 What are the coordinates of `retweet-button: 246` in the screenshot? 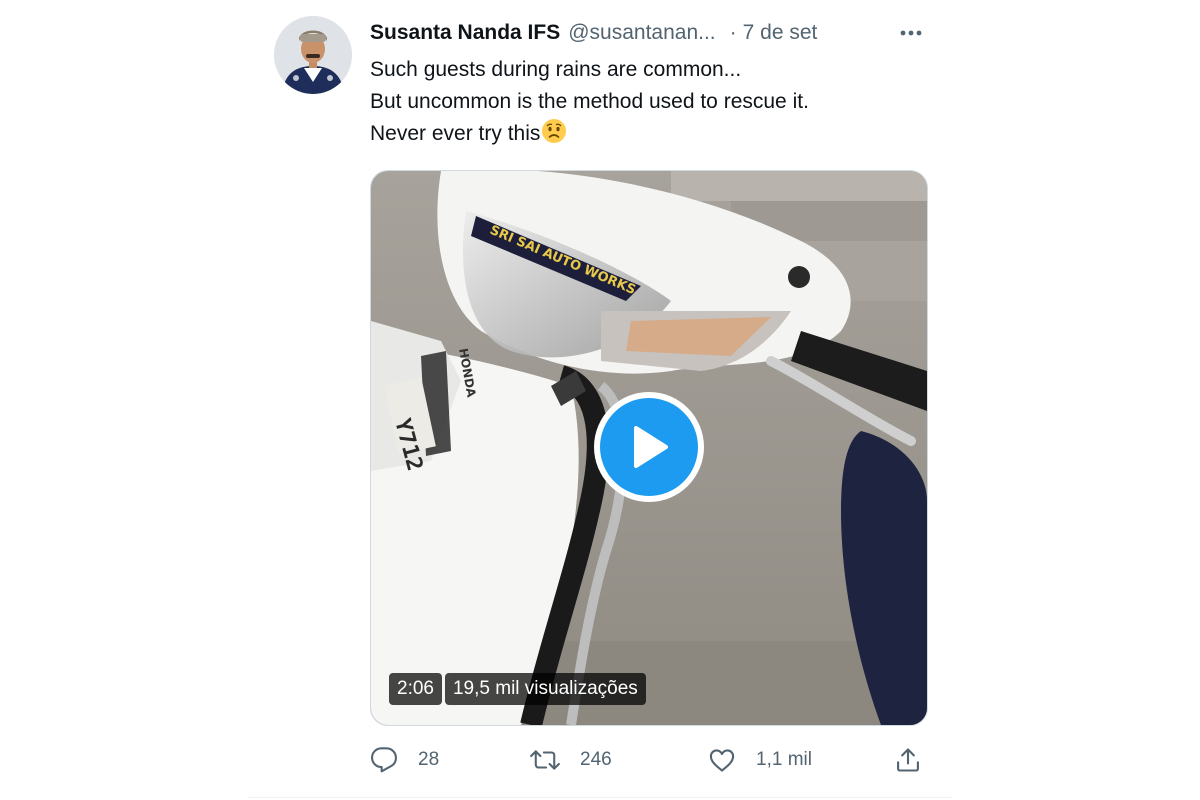 It's located at (571, 760).